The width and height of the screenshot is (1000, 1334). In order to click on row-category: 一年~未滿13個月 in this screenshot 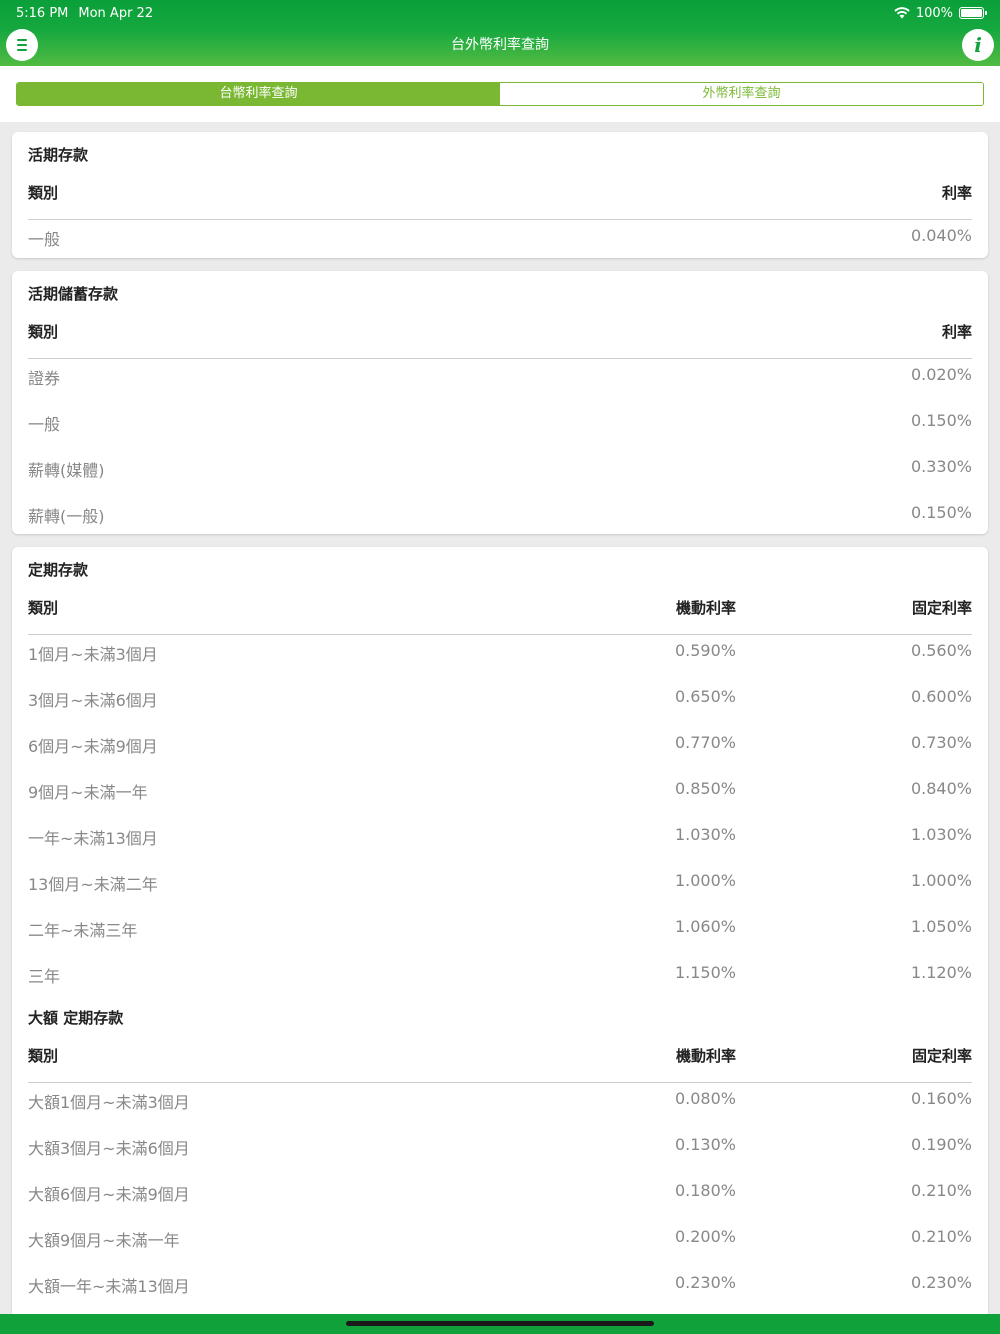, I will do `click(93, 838)`.